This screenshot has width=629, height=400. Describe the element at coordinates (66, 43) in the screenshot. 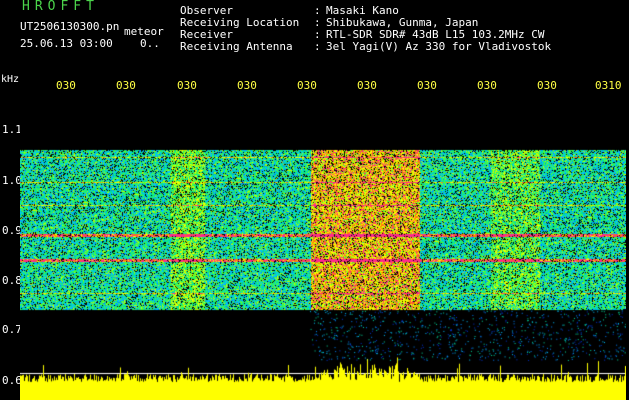

I see `datetime: 25.06.13 03:00` at that location.